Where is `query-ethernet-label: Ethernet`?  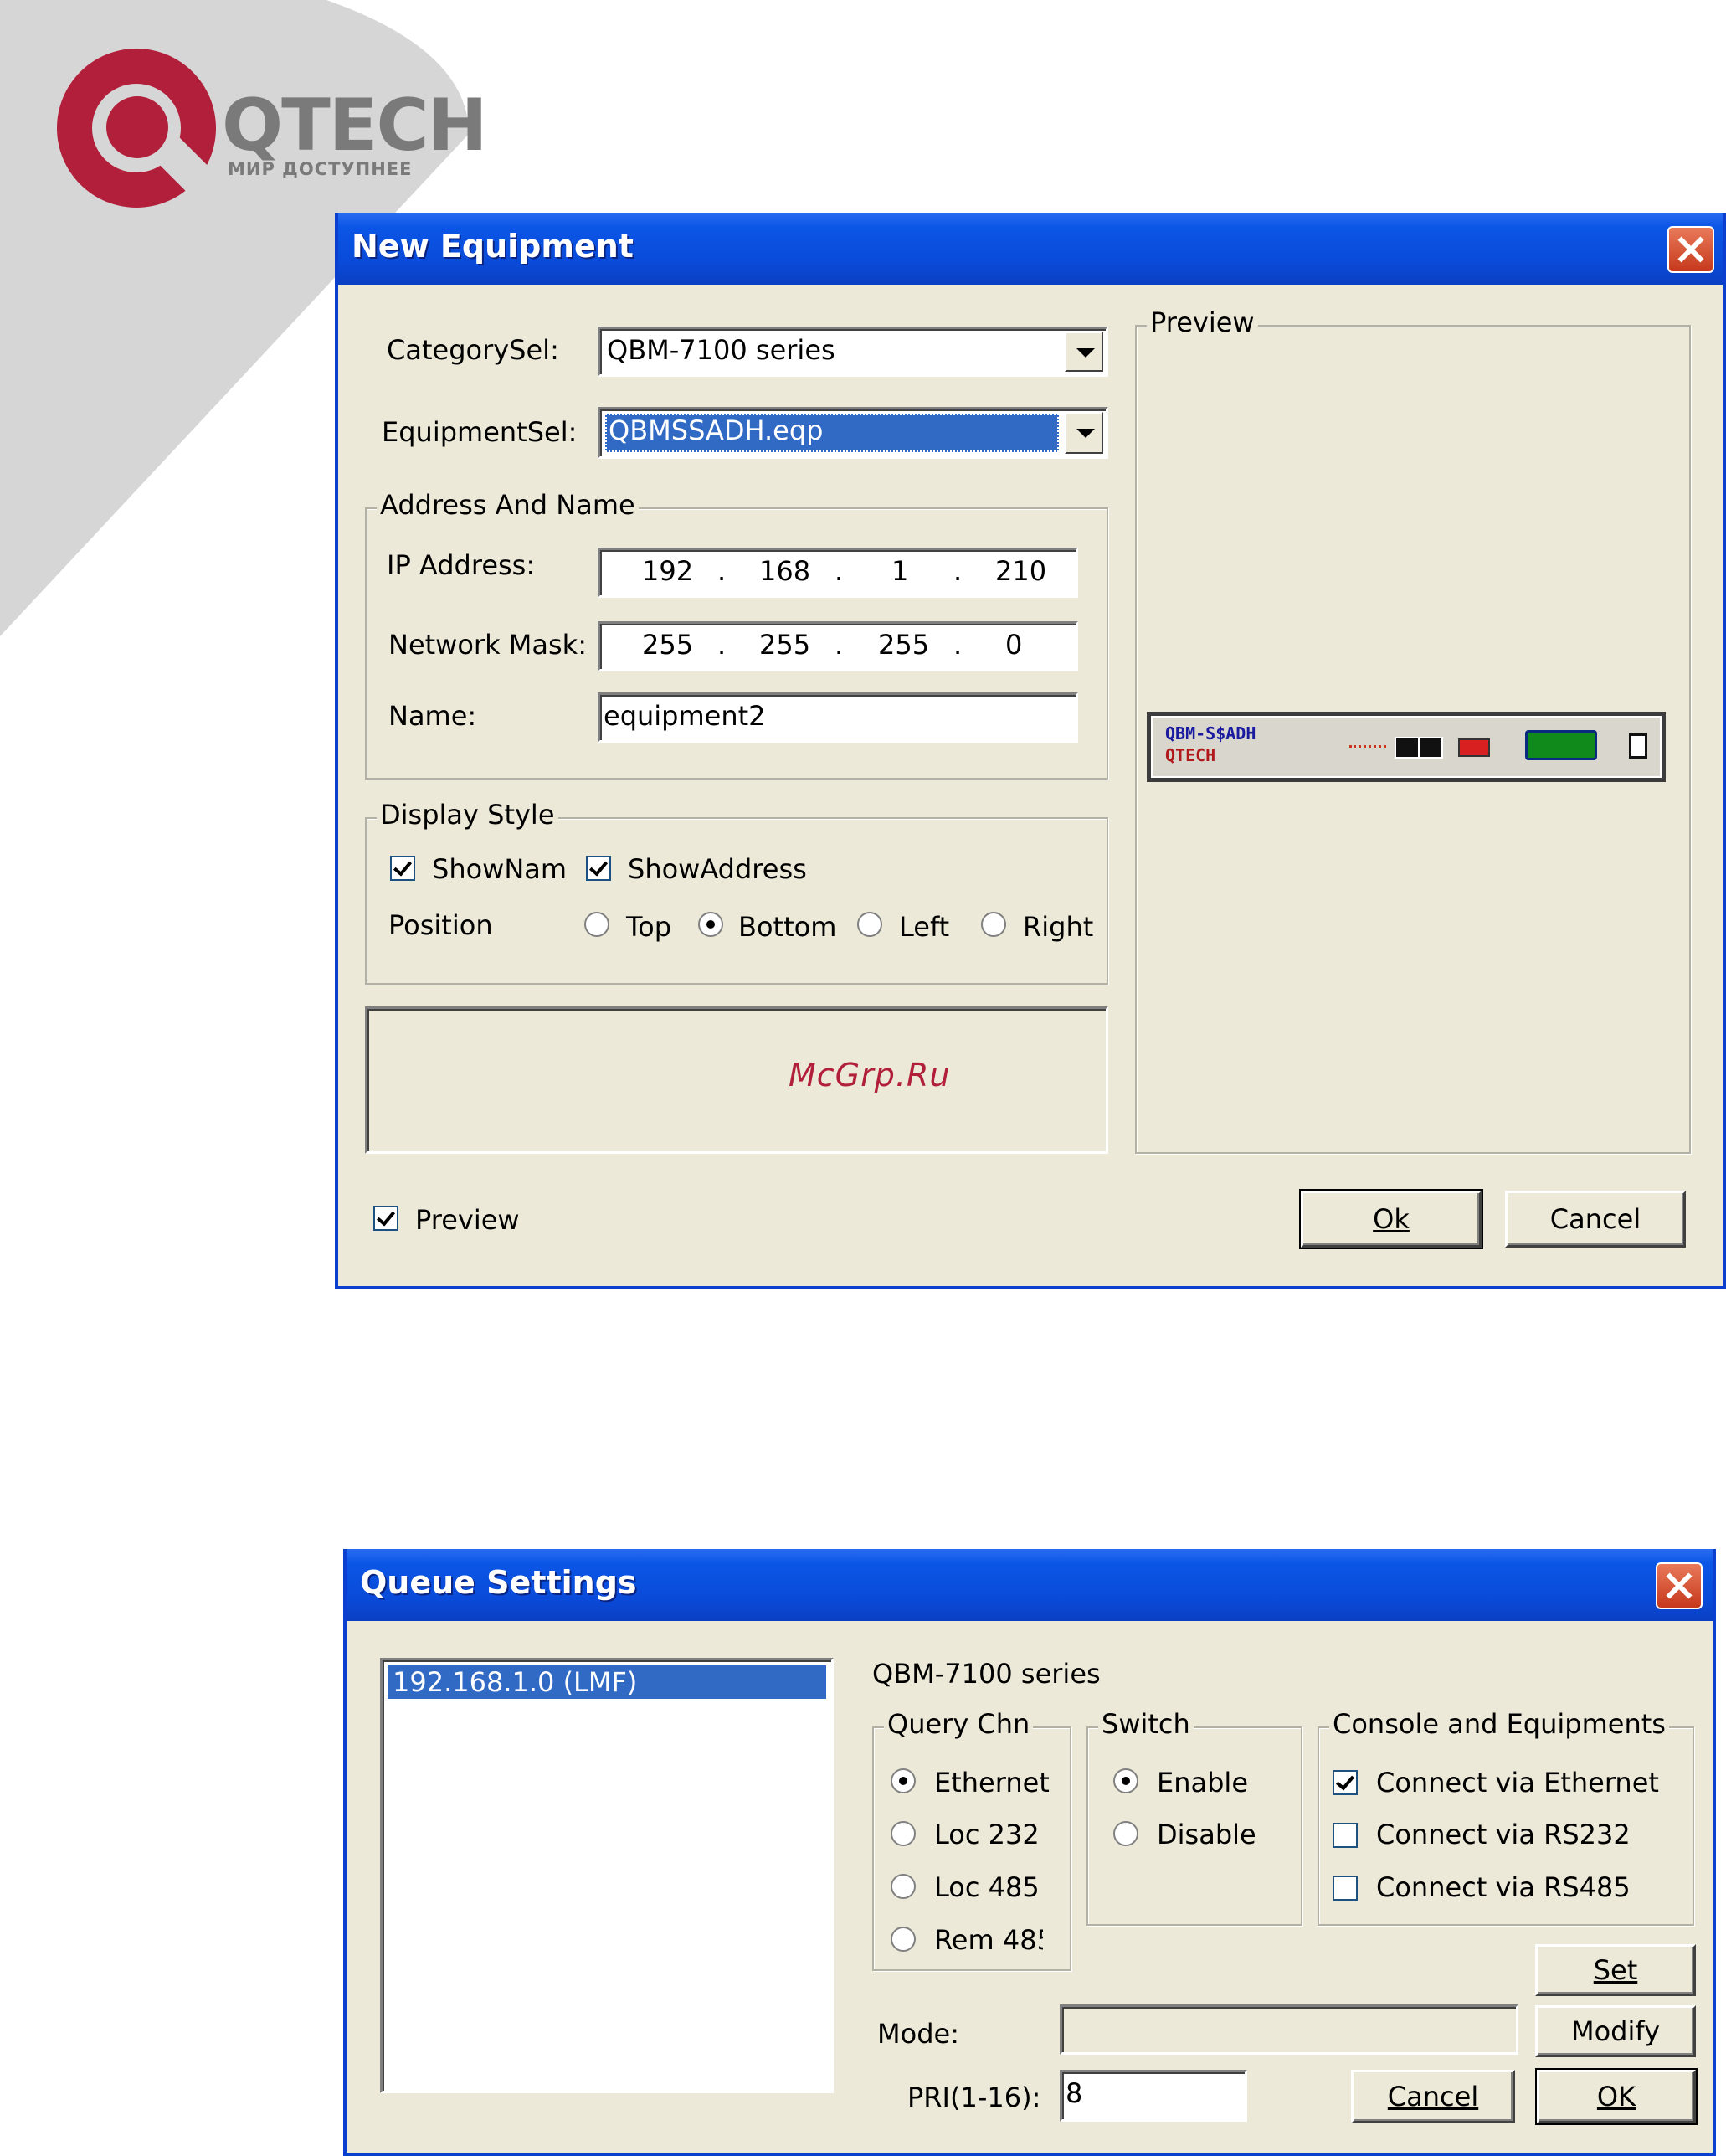
query-ethernet-label: Ethernet is located at coordinates (992, 1782).